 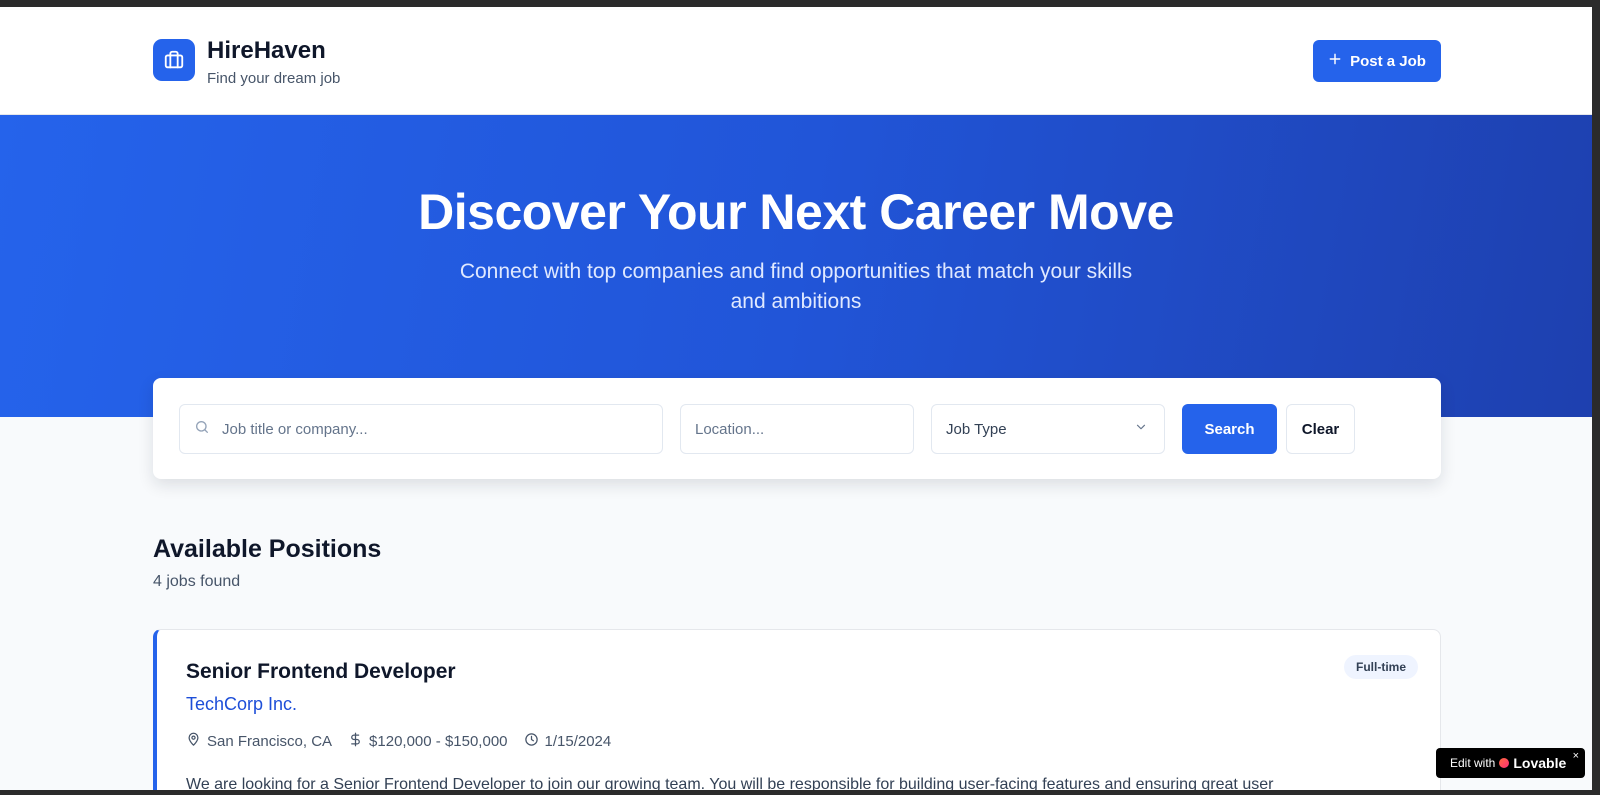 What do you see at coordinates (1229, 429) in the screenshot?
I see `search-button: Search` at bounding box center [1229, 429].